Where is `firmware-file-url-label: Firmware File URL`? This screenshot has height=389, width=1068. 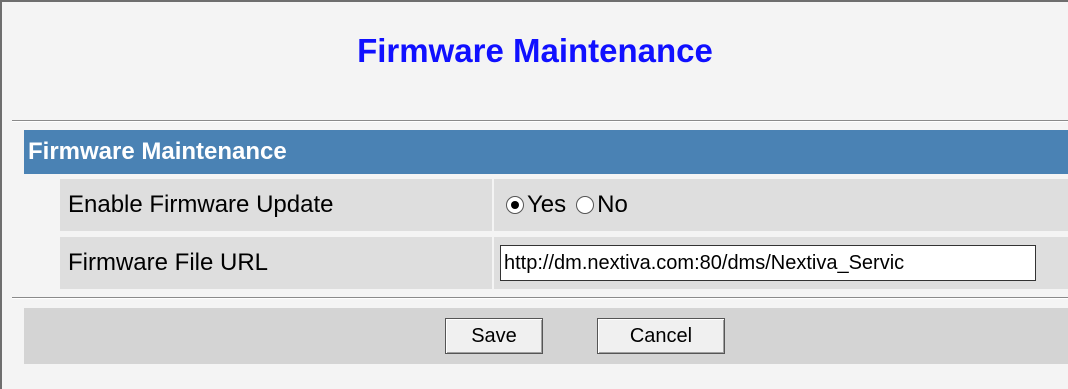
firmware-file-url-label: Firmware File URL is located at coordinates (168, 262).